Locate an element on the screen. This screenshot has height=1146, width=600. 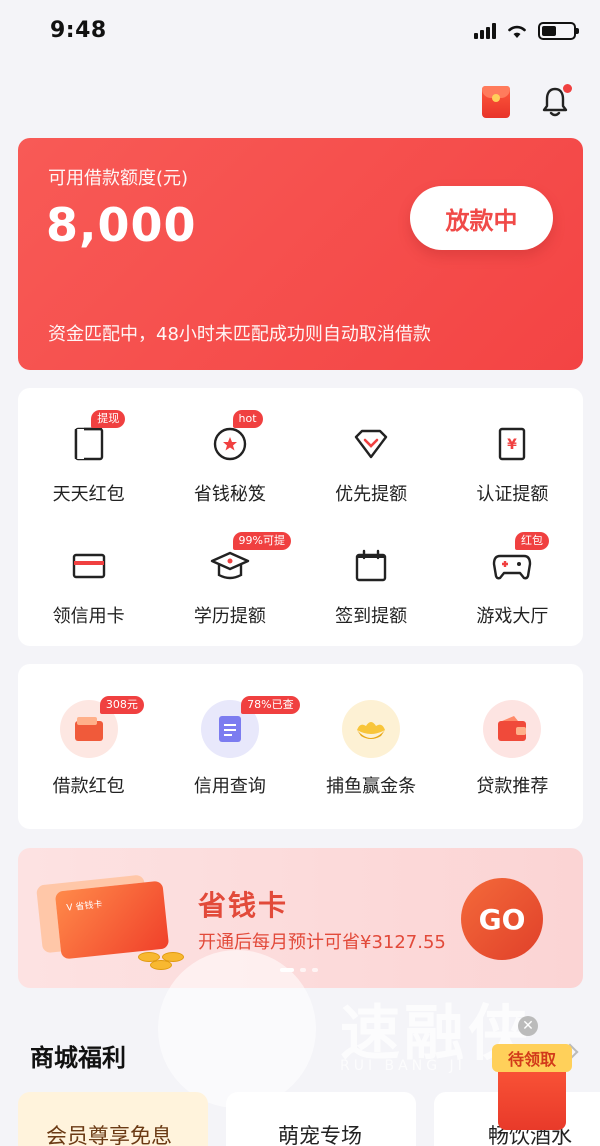
service-credit-query: 78%已查 信用查询 is located at coordinates (229, 747).